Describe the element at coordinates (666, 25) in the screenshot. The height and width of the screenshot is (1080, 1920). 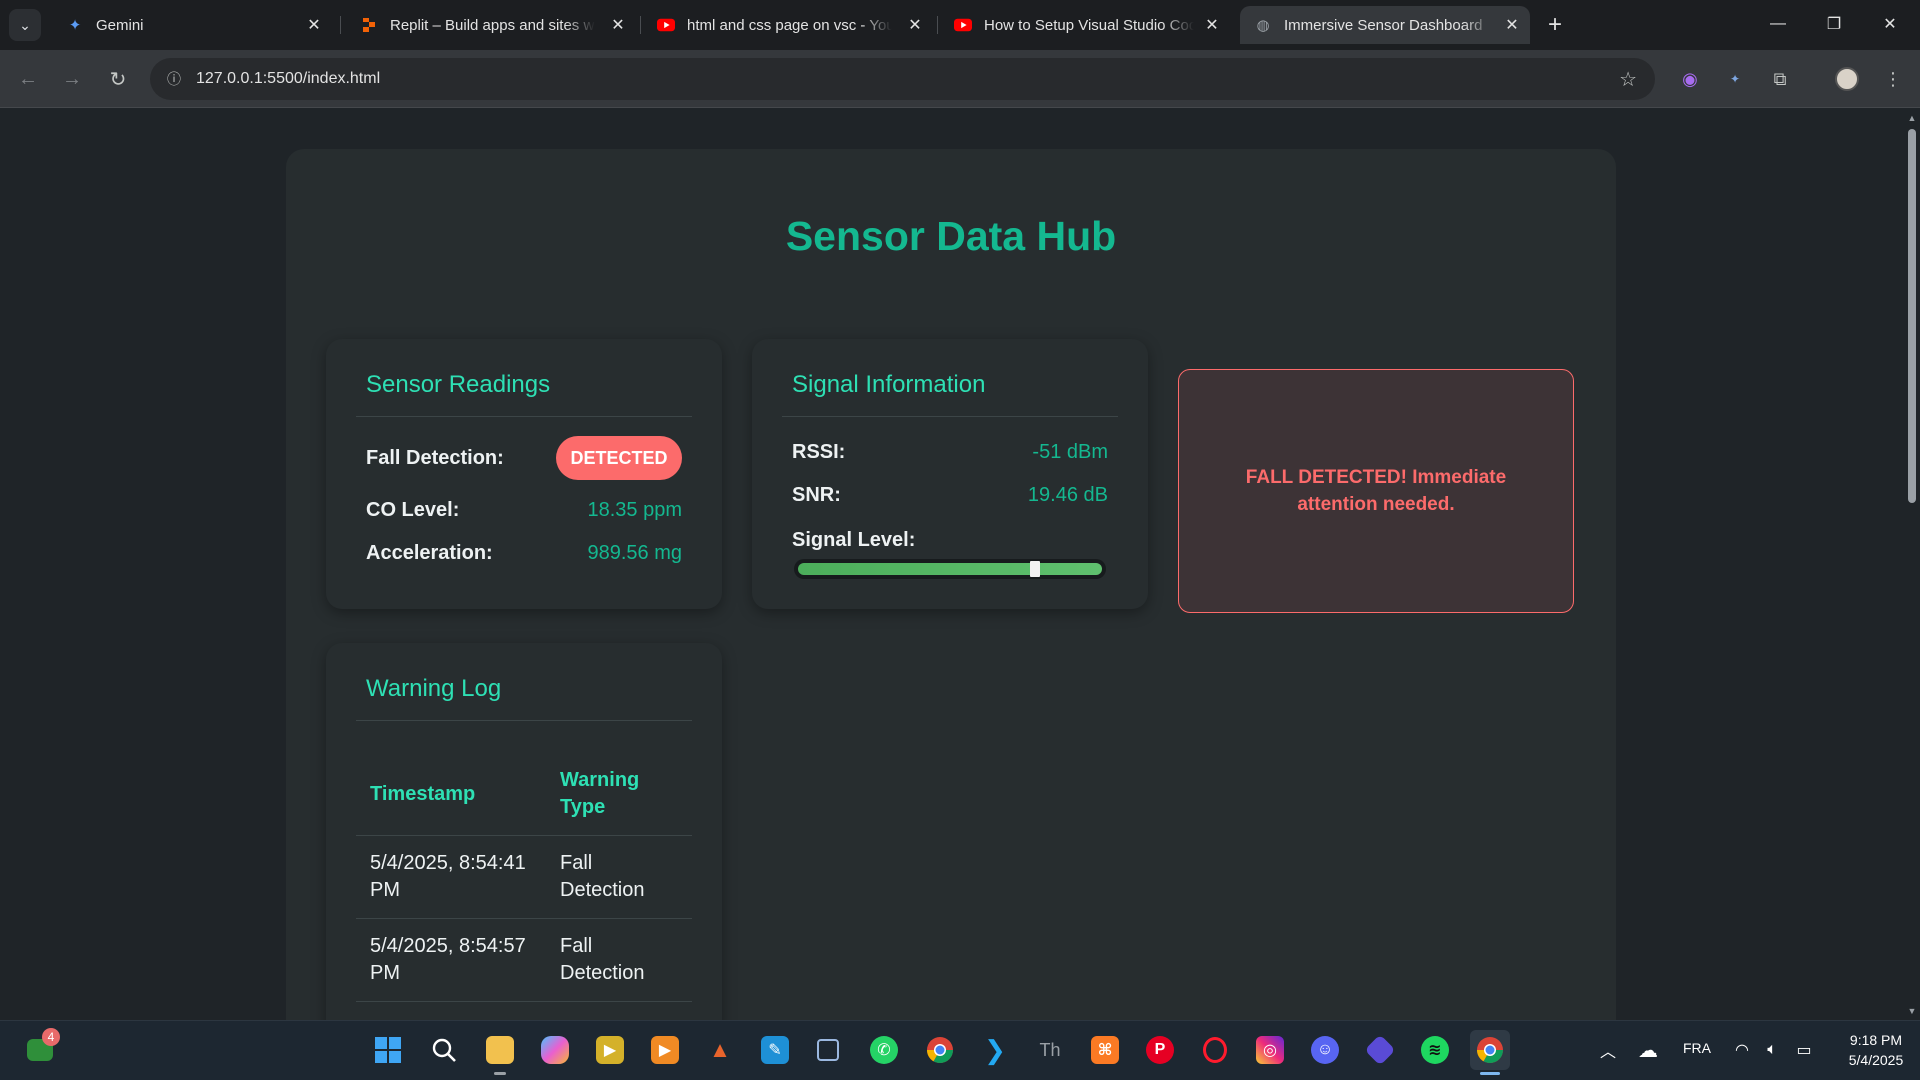
I see `youtube-icon` at that location.